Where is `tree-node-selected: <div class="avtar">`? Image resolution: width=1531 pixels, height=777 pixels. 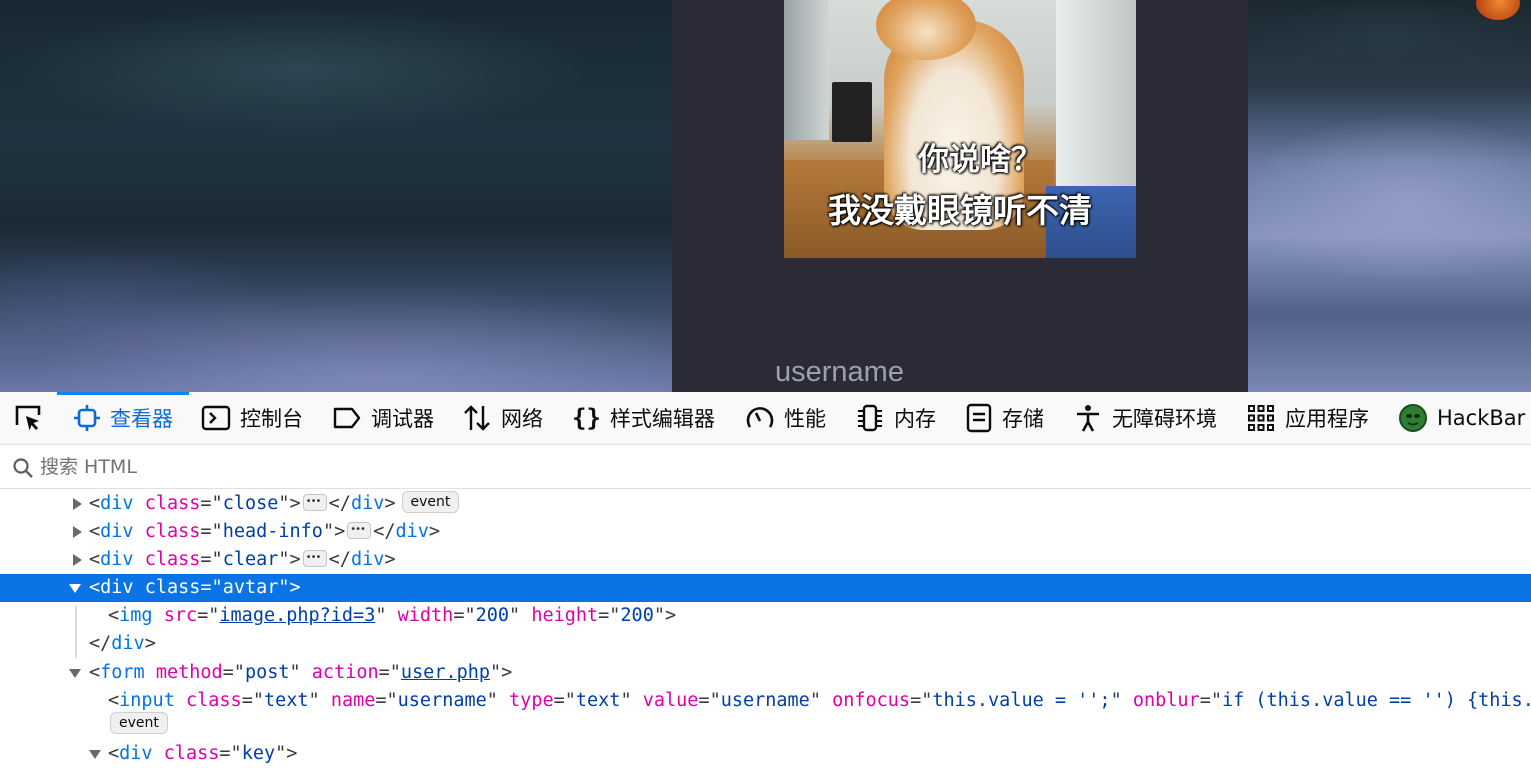 tree-node-selected: <div class="avtar"> is located at coordinates (765, 588).